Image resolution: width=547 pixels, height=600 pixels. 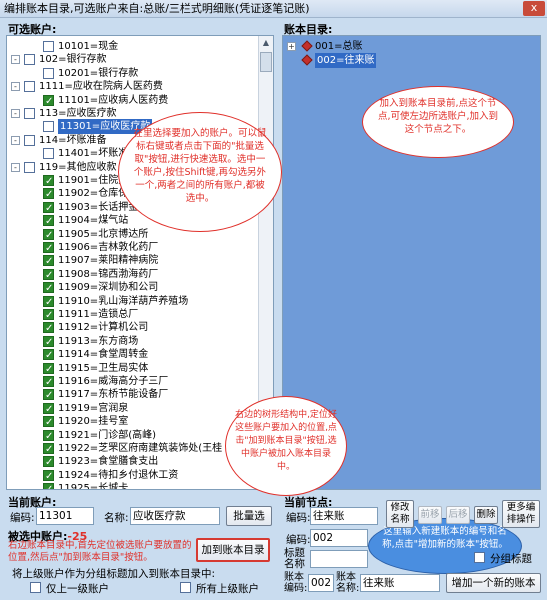 What do you see at coordinates (291, 46) in the screenshot?
I see `expand-icon: +` at bounding box center [291, 46].